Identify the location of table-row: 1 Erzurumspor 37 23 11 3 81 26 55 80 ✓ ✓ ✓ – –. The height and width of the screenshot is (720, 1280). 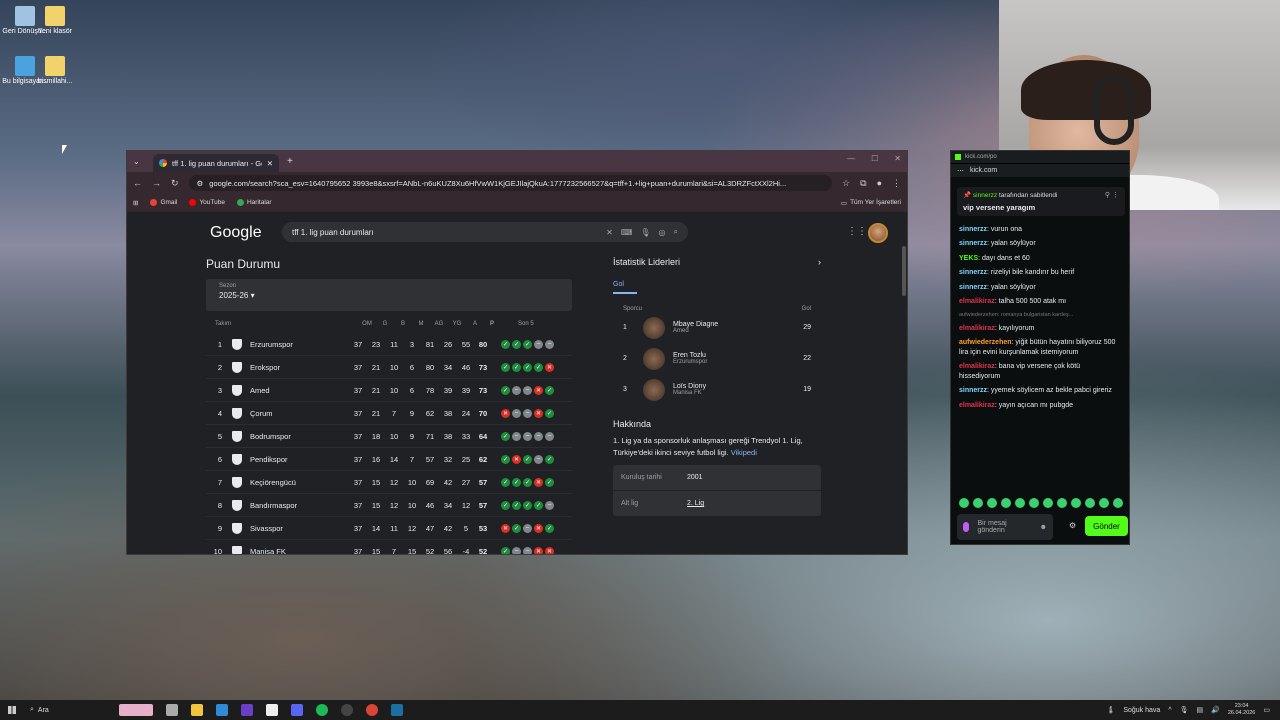
(389, 344).